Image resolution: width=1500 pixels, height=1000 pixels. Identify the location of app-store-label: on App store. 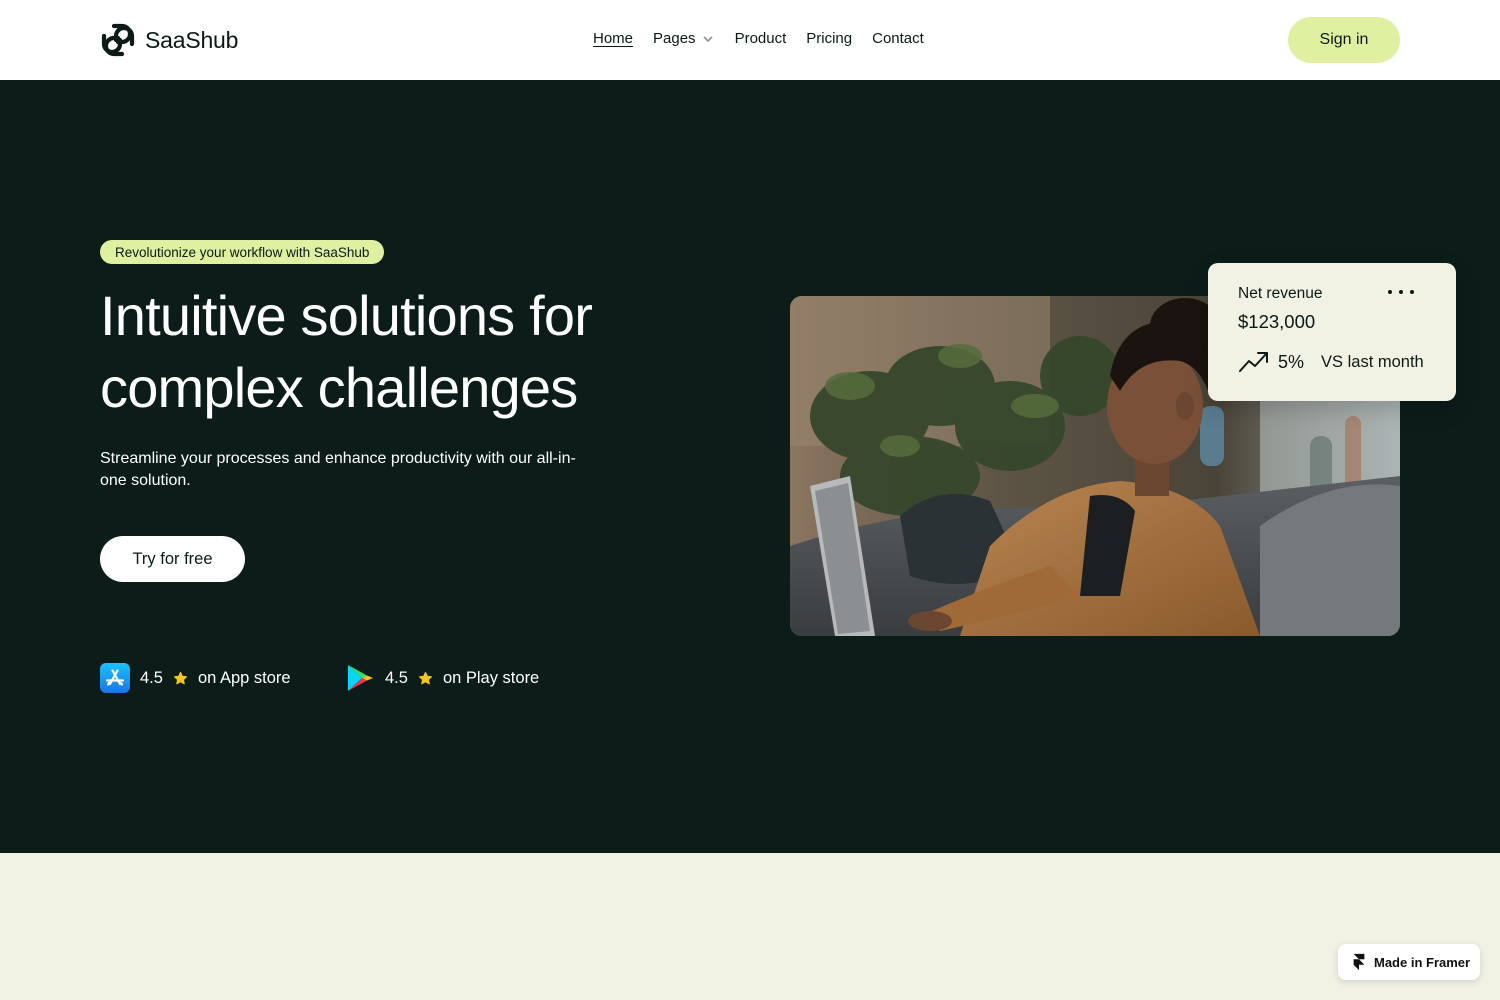
(244, 677).